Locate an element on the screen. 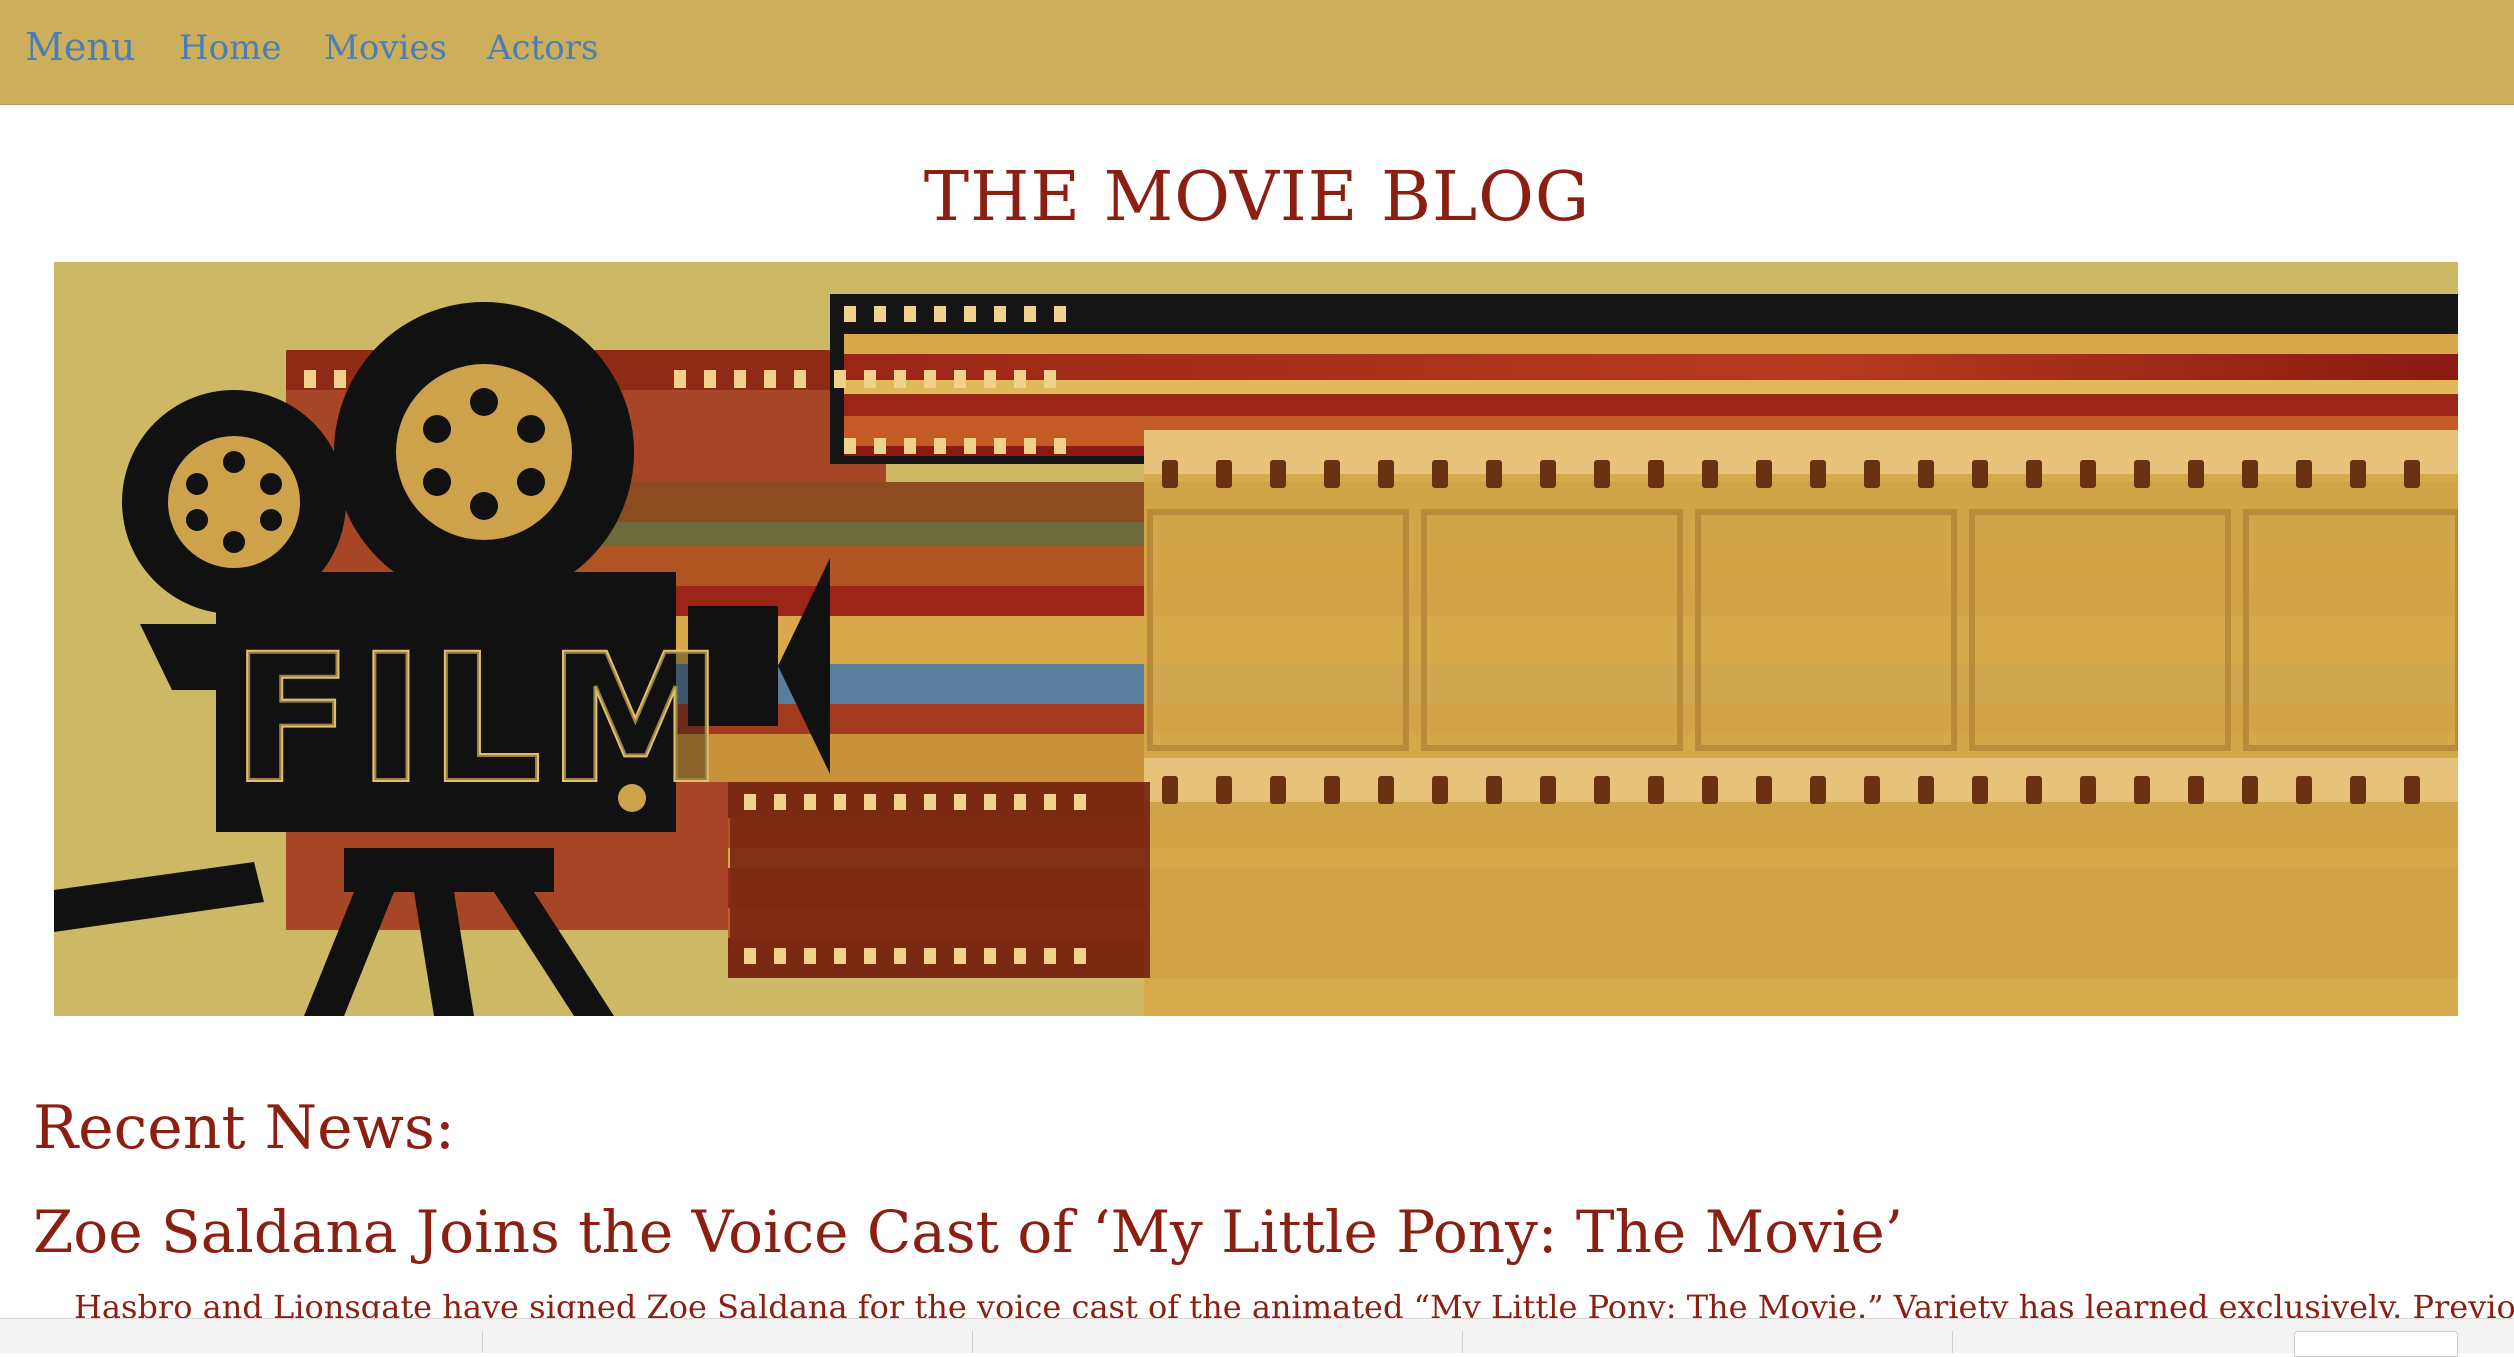  menu-button: Menu is located at coordinates (80, 47).